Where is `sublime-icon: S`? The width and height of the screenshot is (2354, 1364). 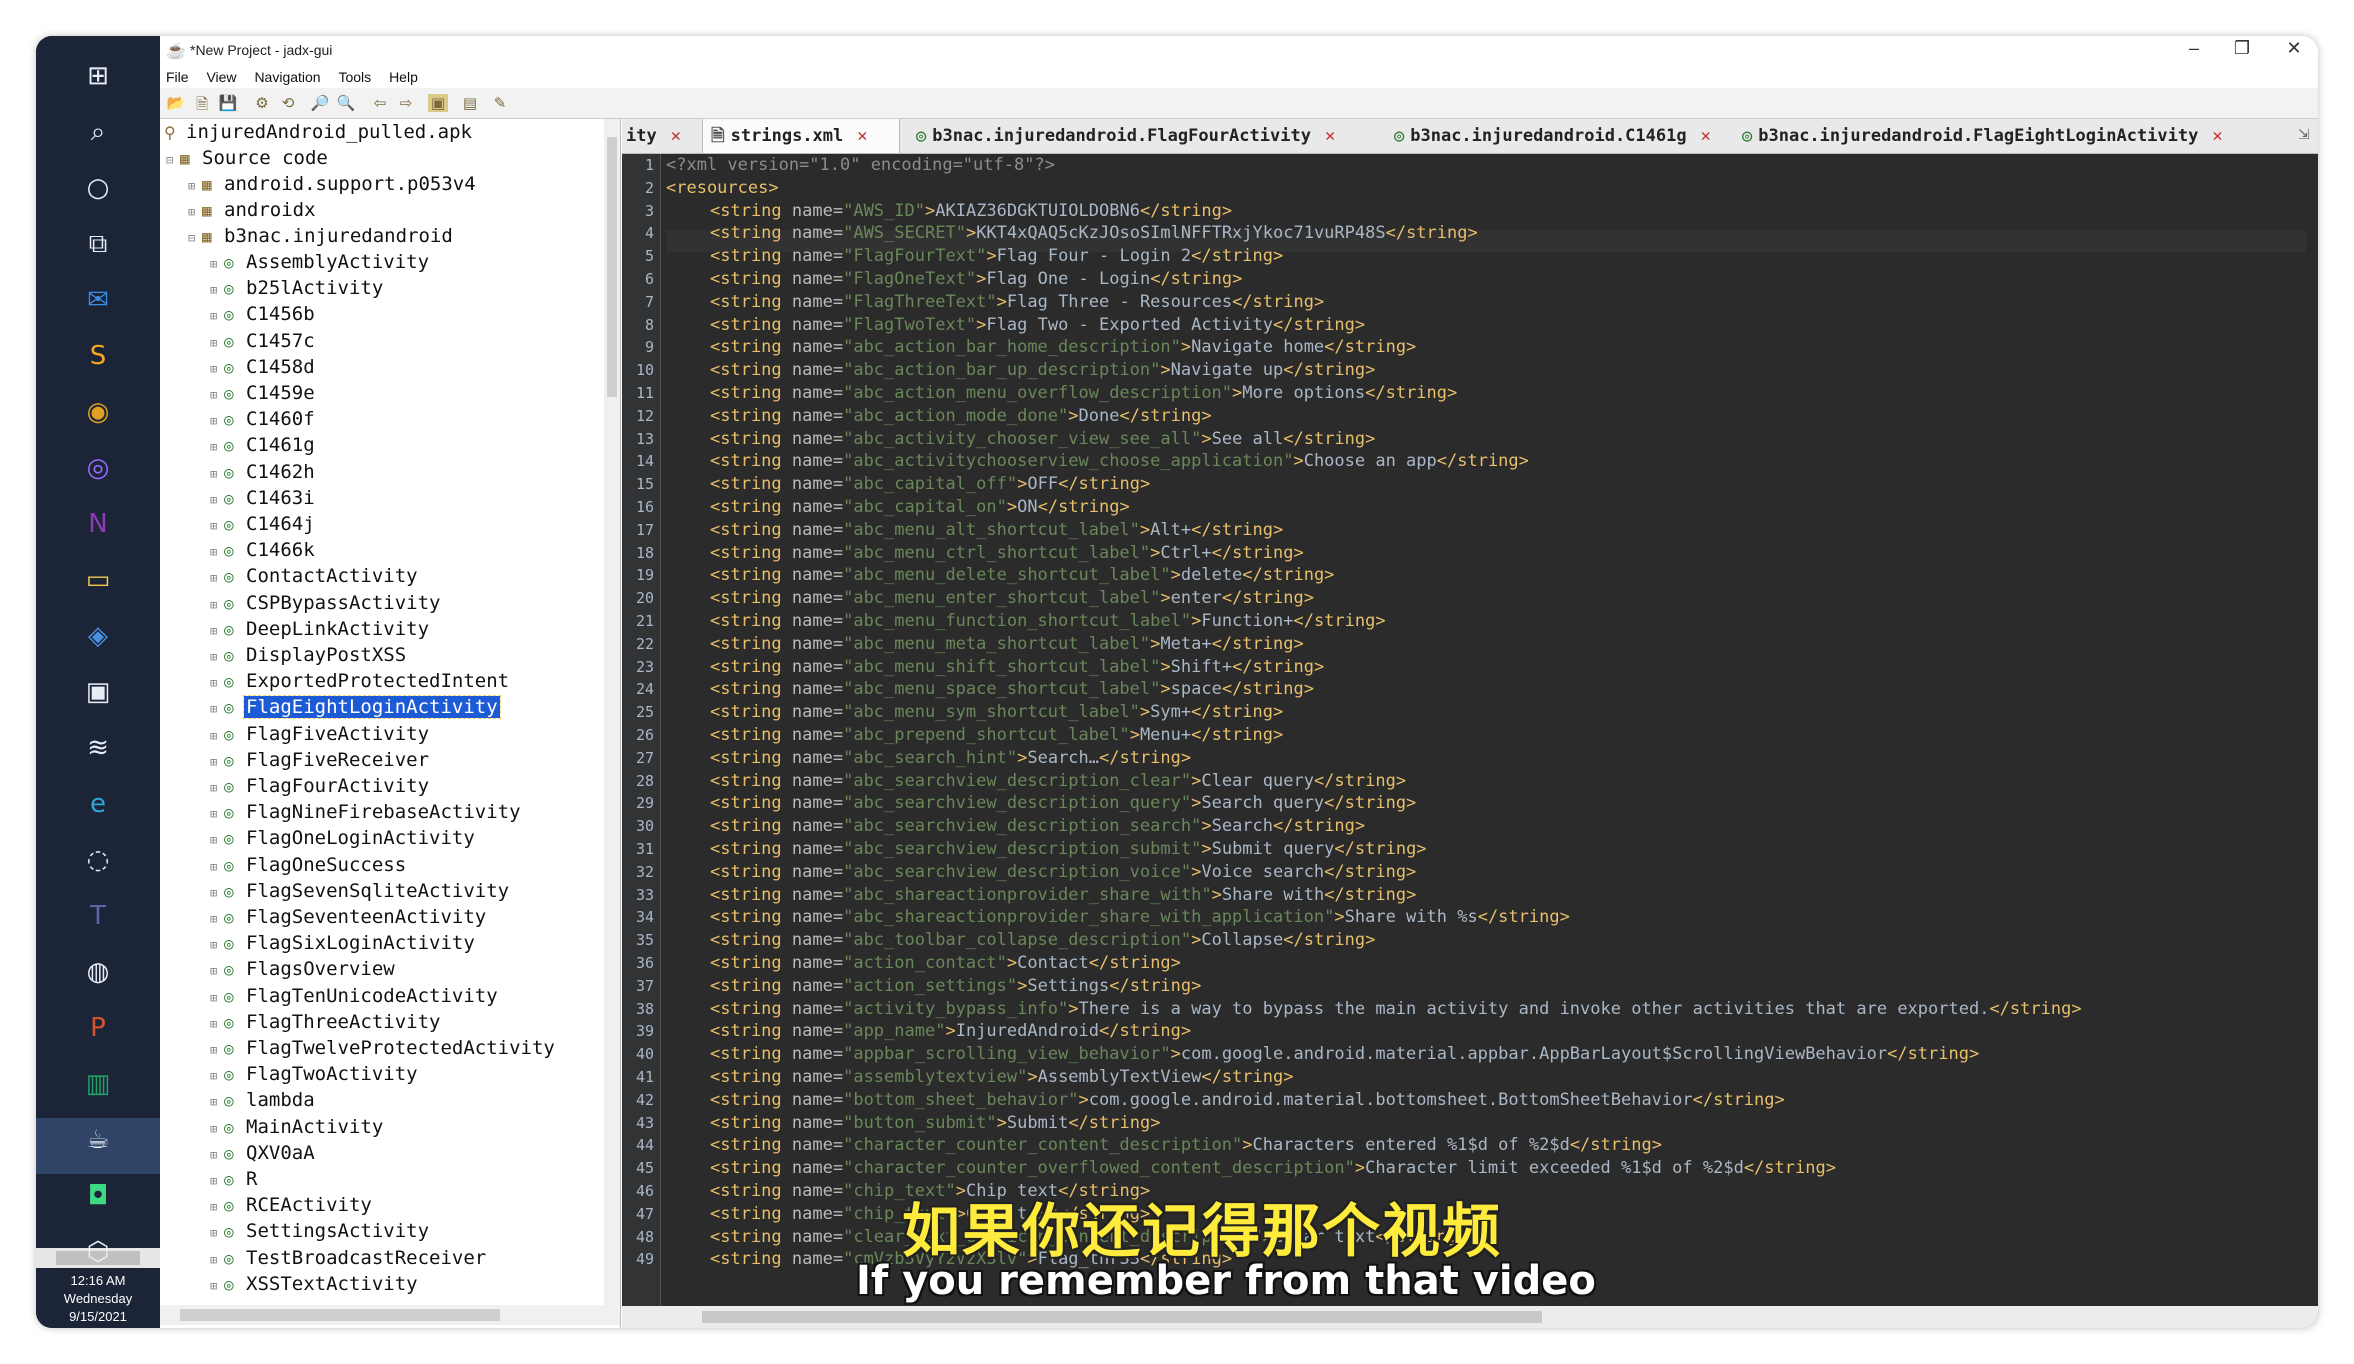 sublime-icon: S is located at coordinates (98, 356).